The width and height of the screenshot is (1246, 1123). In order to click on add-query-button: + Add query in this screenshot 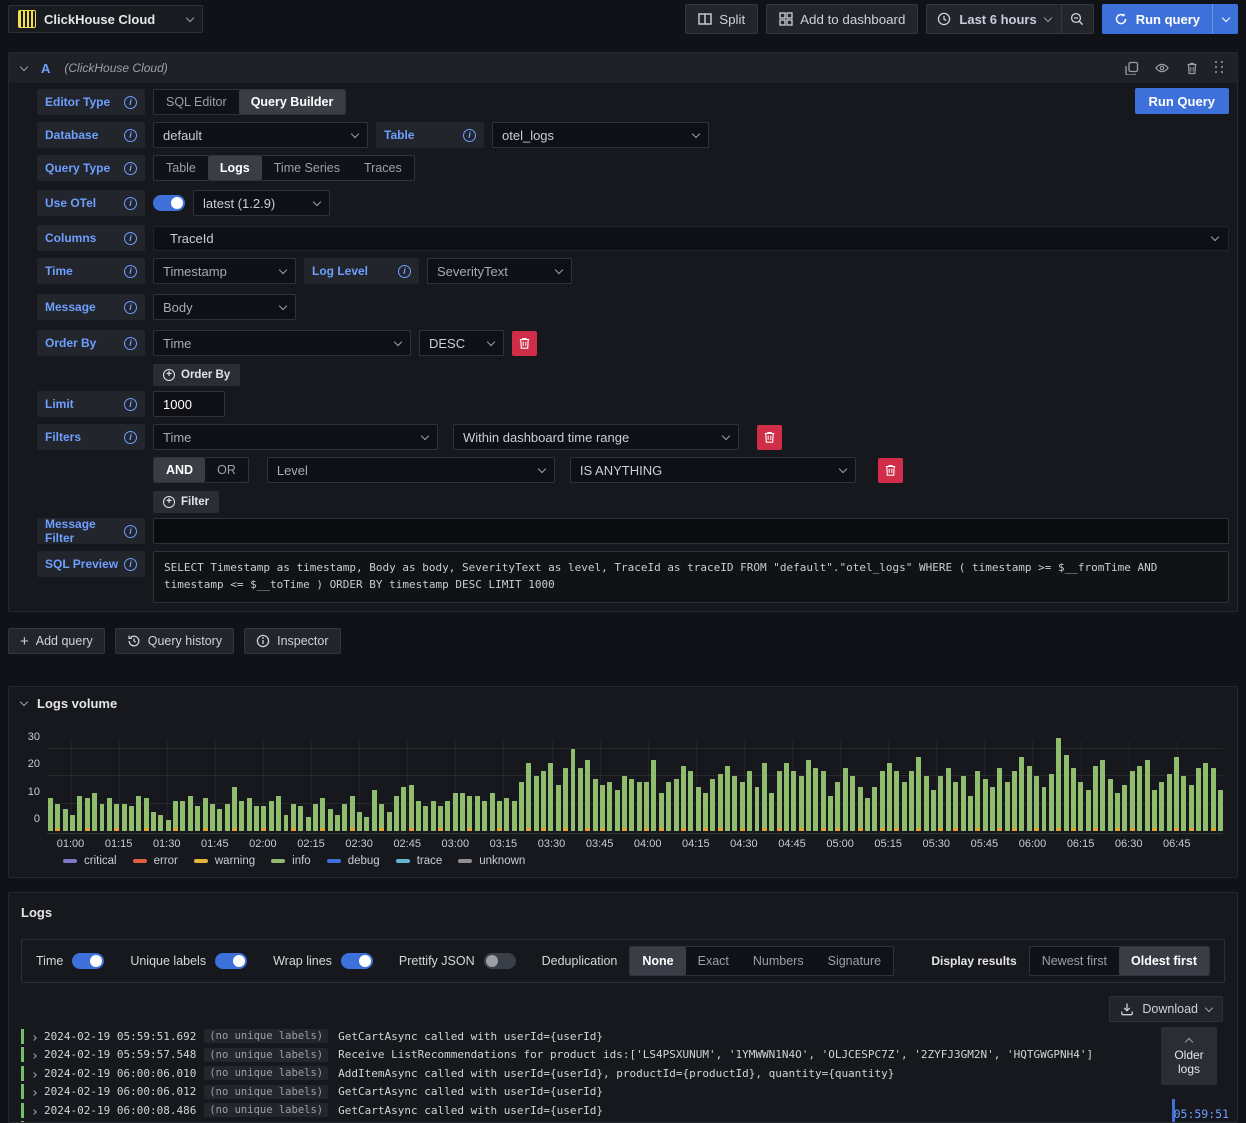, I will do `click(56, 641)`.